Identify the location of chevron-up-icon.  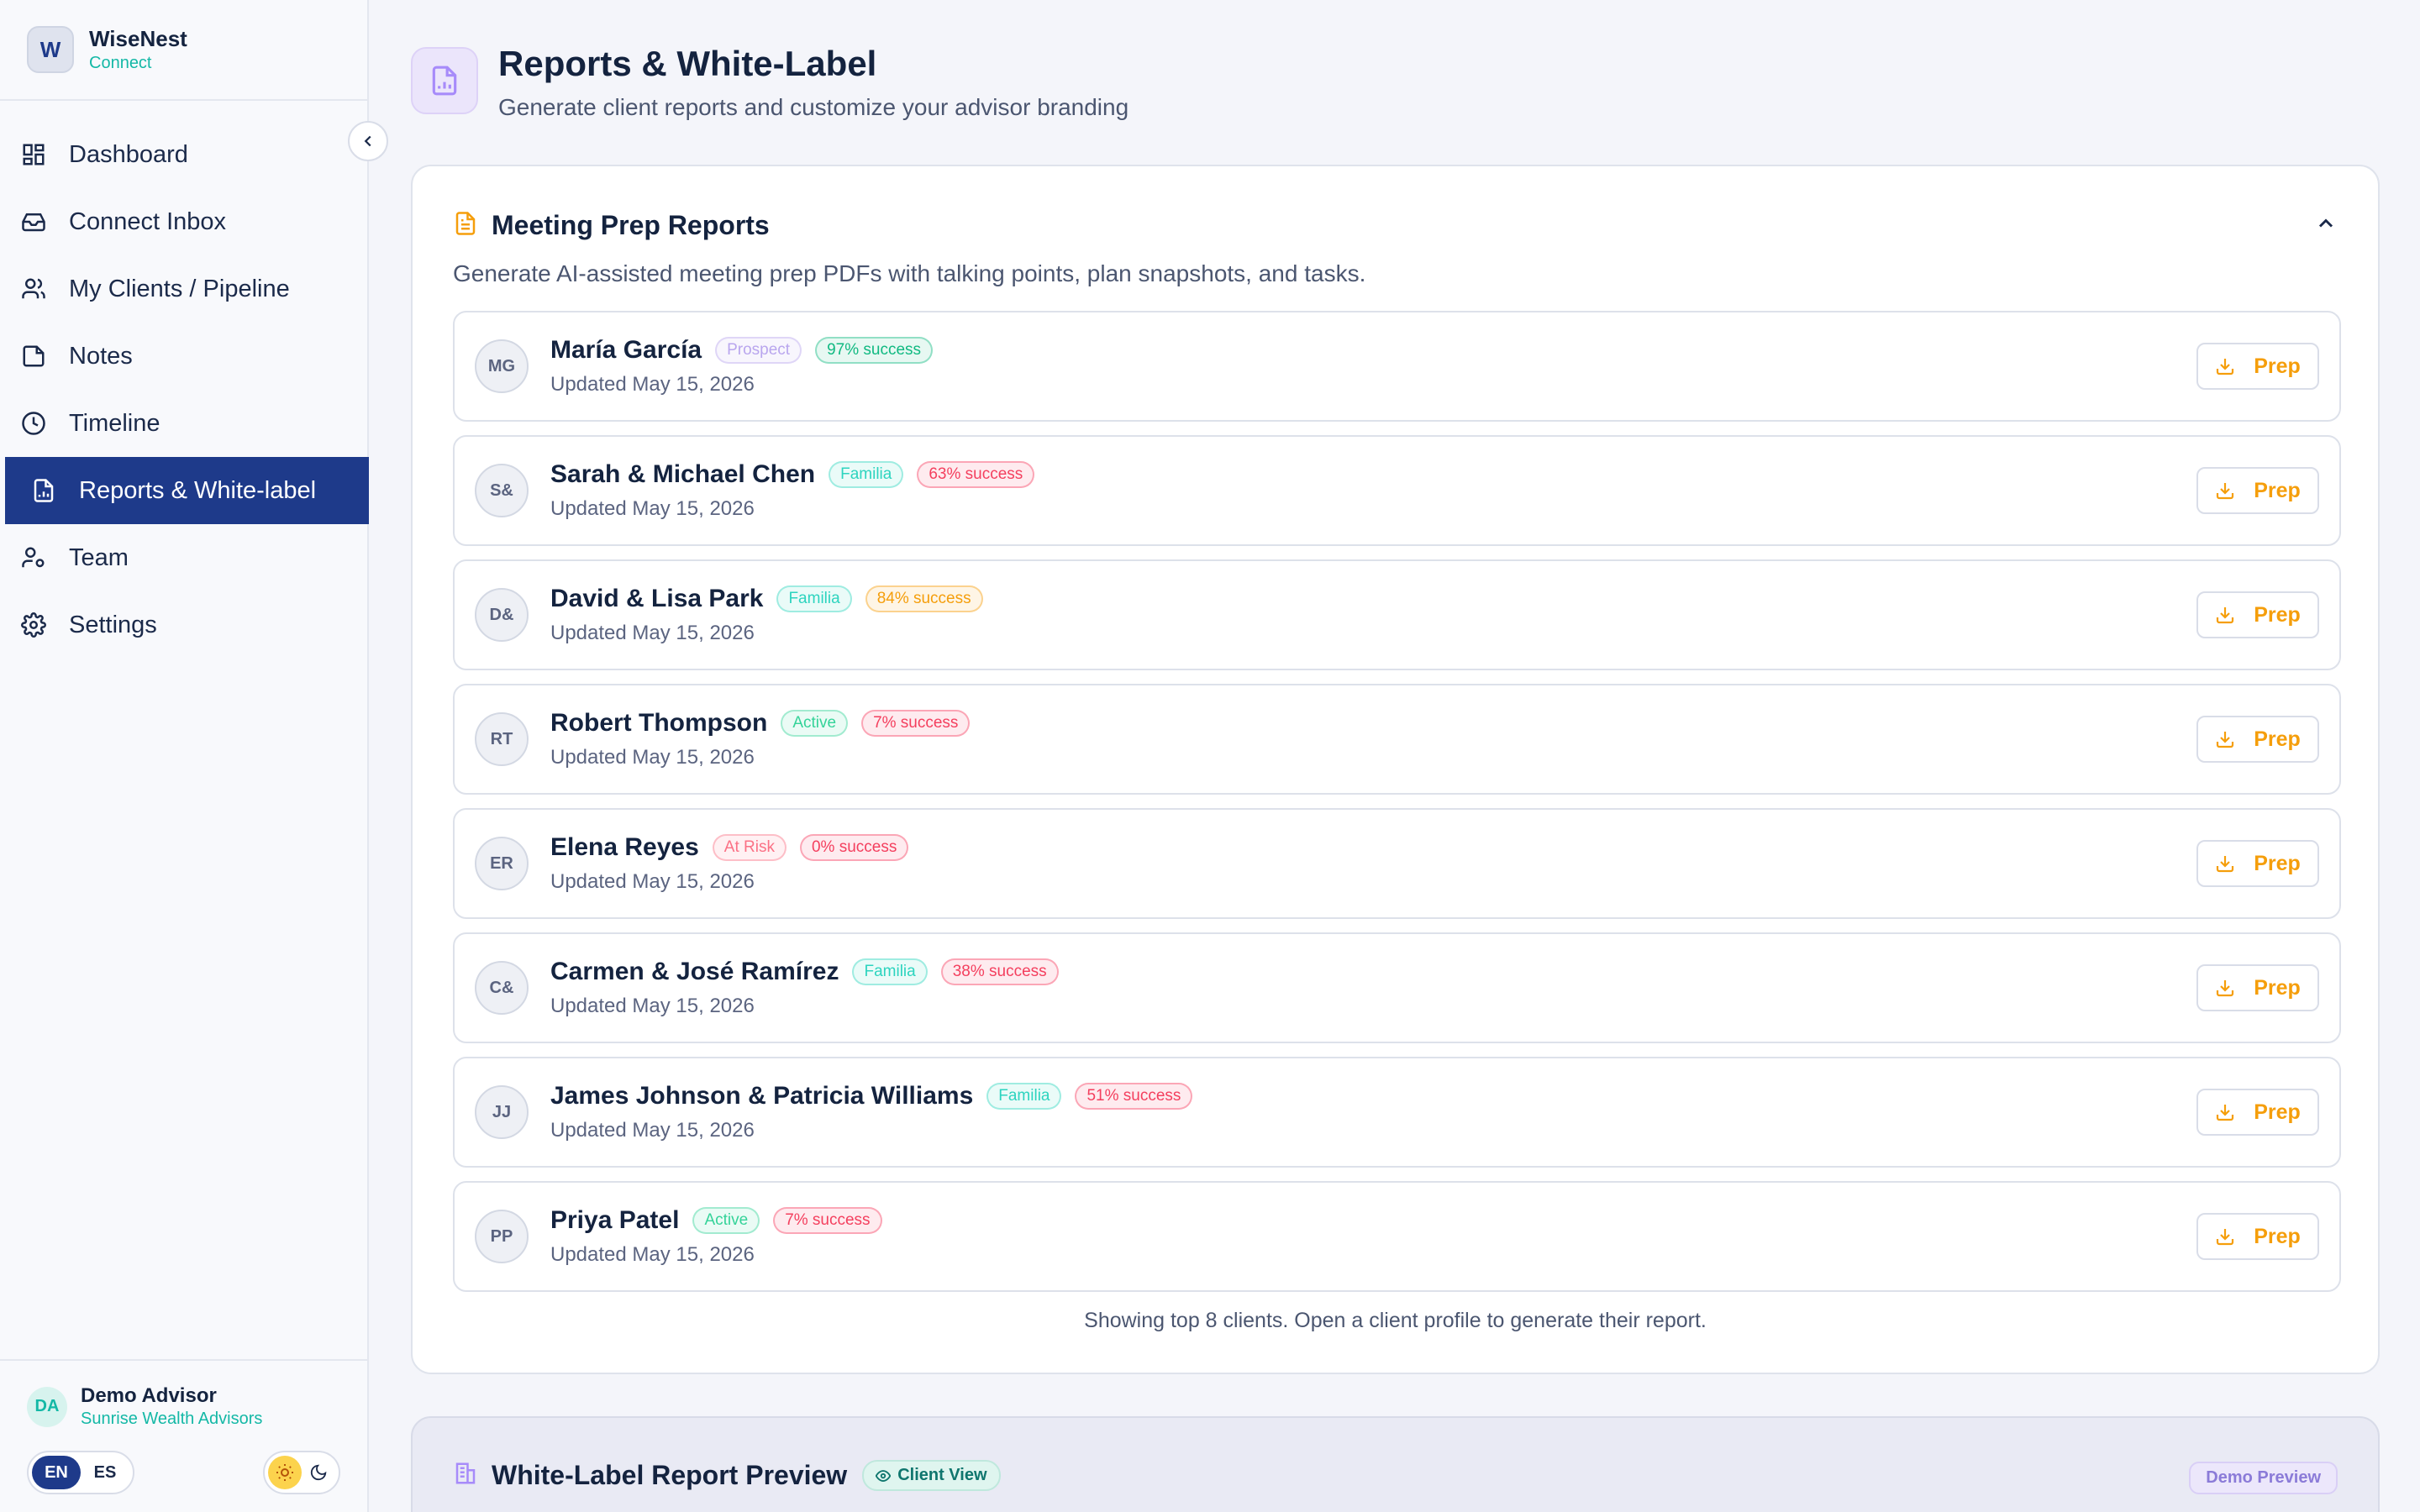
(2326, 225).